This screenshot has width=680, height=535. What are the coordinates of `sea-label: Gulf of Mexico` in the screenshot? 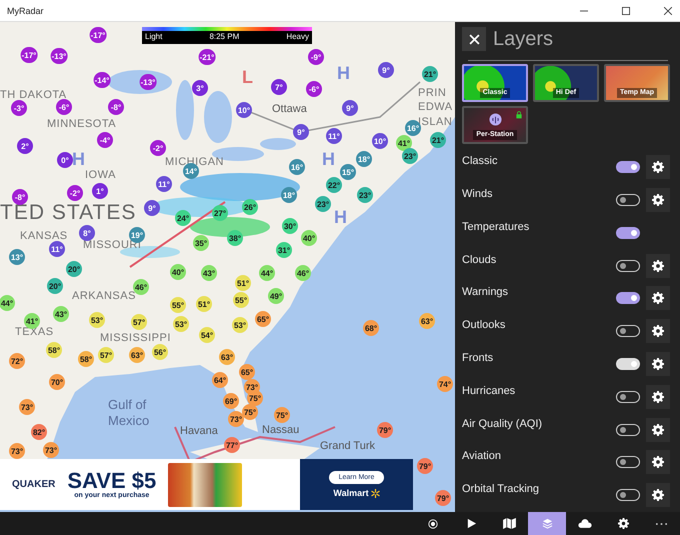 It's located at (129, 413).